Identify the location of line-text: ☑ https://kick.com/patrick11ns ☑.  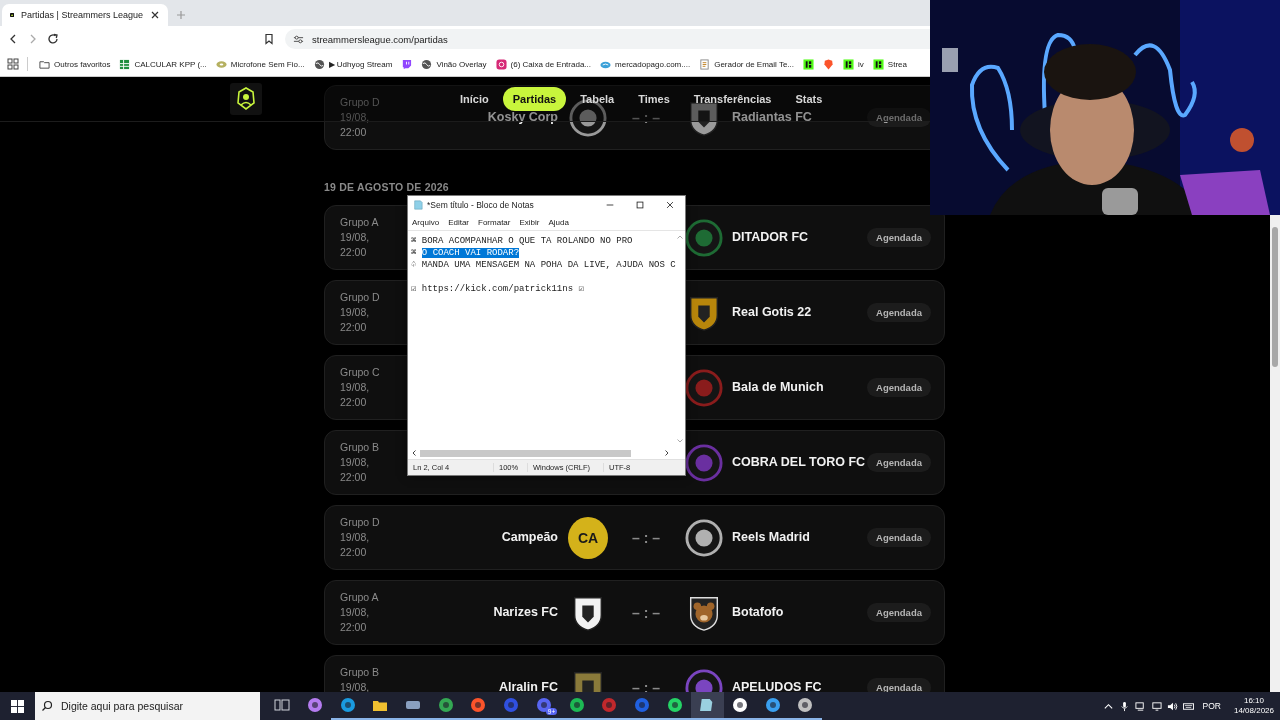
(497, 289).